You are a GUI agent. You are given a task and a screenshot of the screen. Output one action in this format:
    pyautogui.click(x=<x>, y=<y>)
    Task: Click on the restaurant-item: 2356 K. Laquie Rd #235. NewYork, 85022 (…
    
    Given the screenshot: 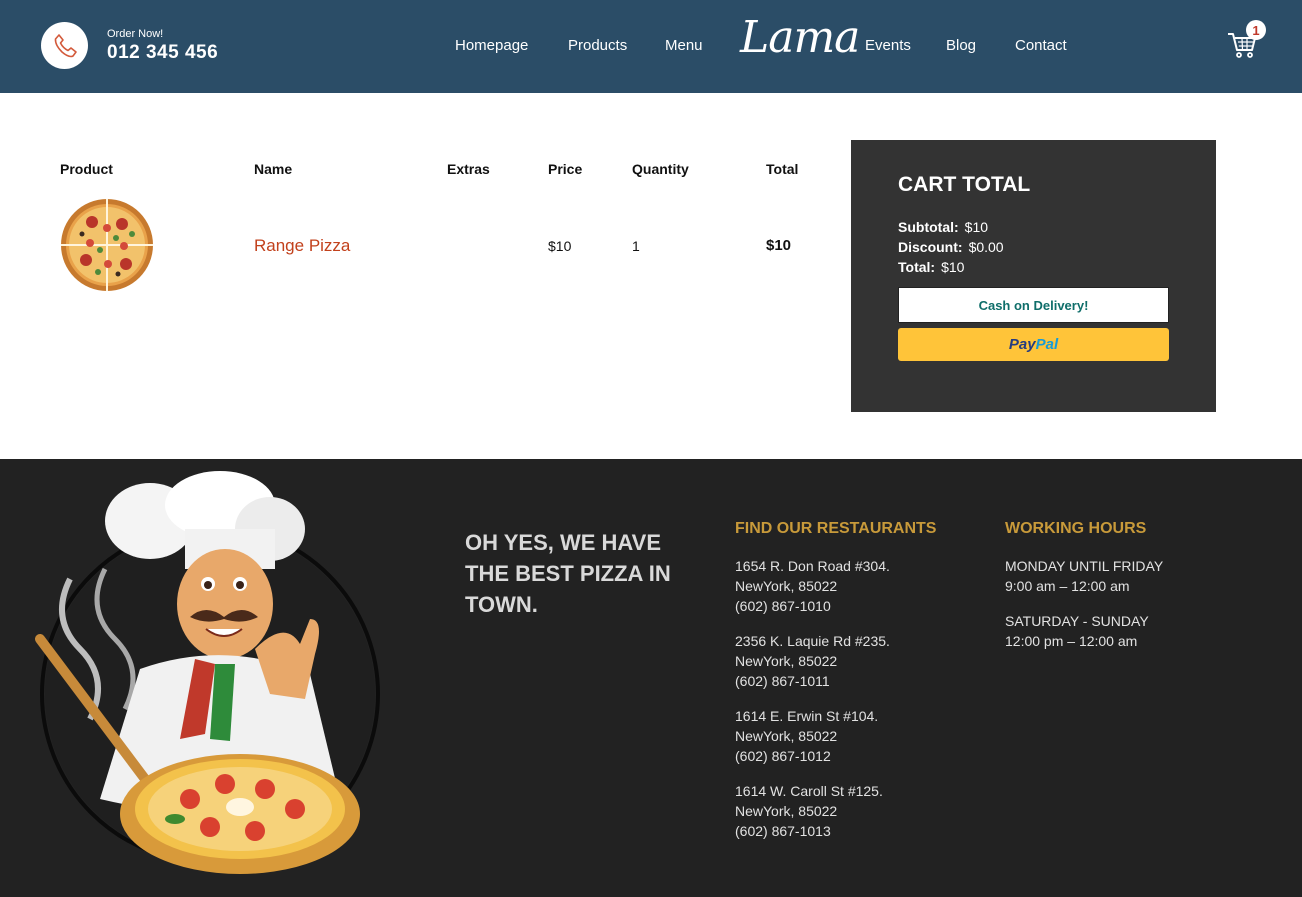 What is the action you would take?
    pyautogui.click(x=812, y=661)
    